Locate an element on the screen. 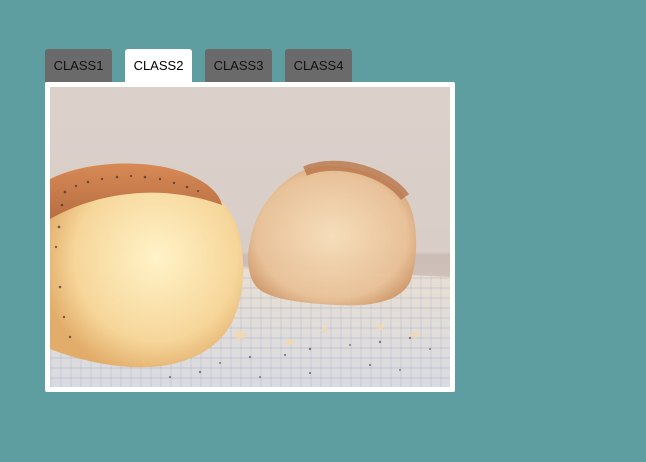 This screenshot has height=462, width=646. tab-class1: CLASS1 is located at coordinates (78, 65).